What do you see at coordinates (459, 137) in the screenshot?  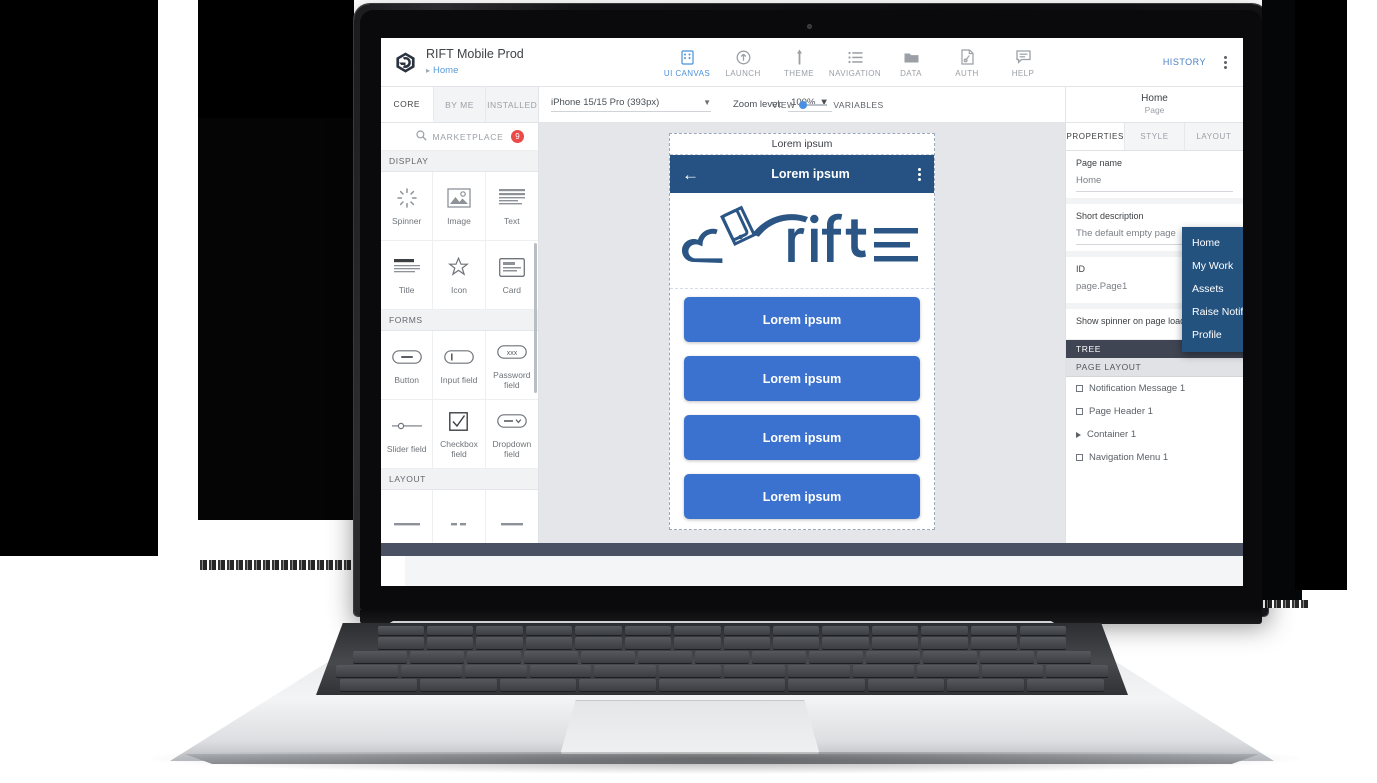 I see `marketplace-search: MARKETPLACE 9` at bounding box center [459, 137].